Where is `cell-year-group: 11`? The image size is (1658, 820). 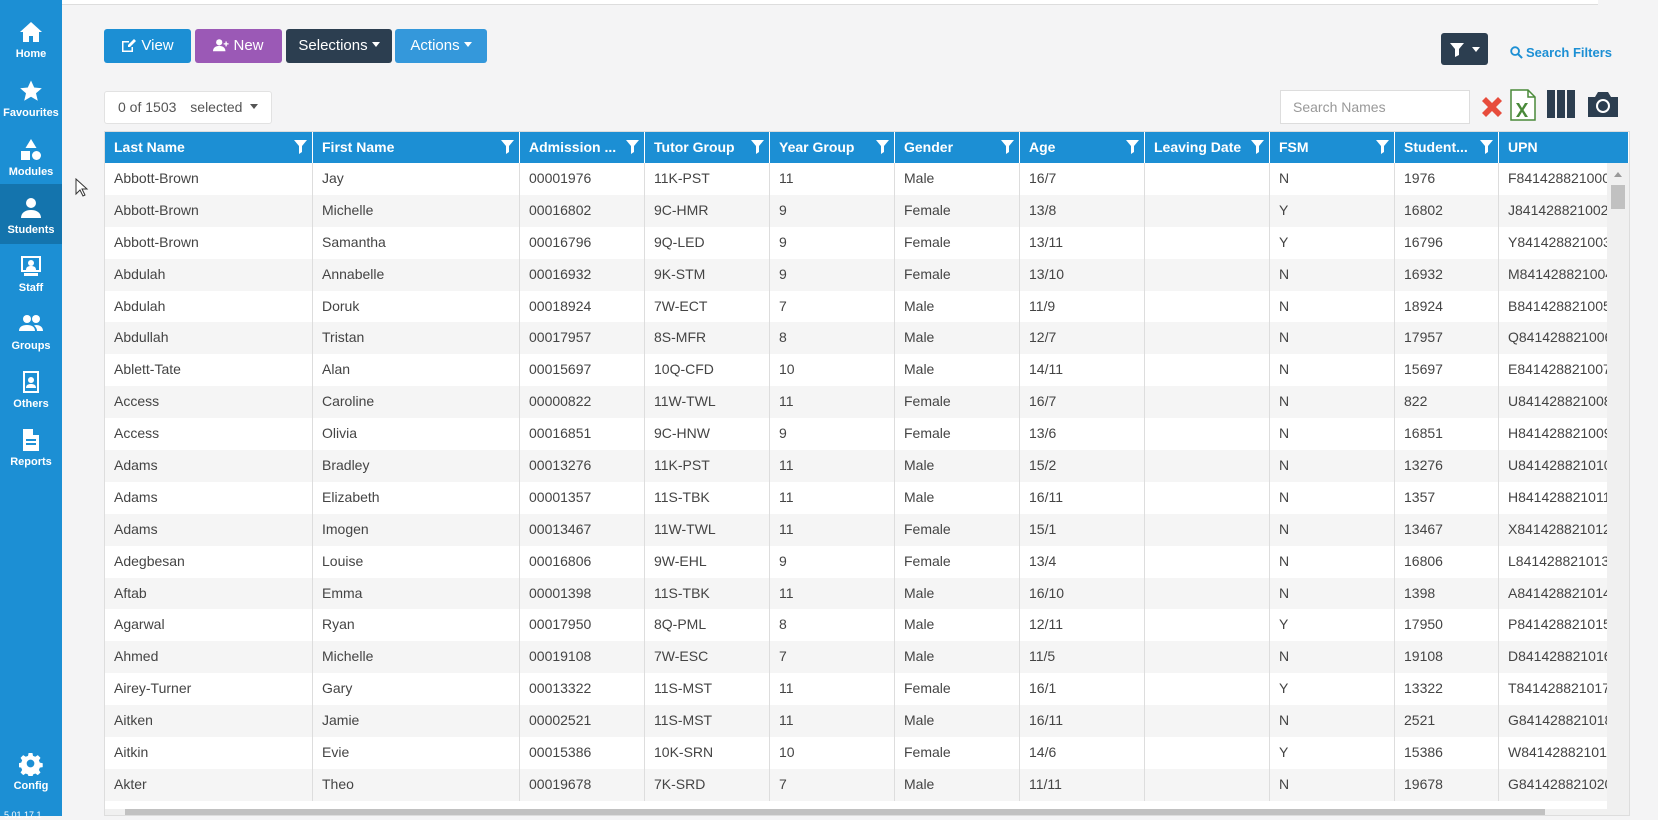 cell-year-group: 11 is located at coordinates (832, 529).